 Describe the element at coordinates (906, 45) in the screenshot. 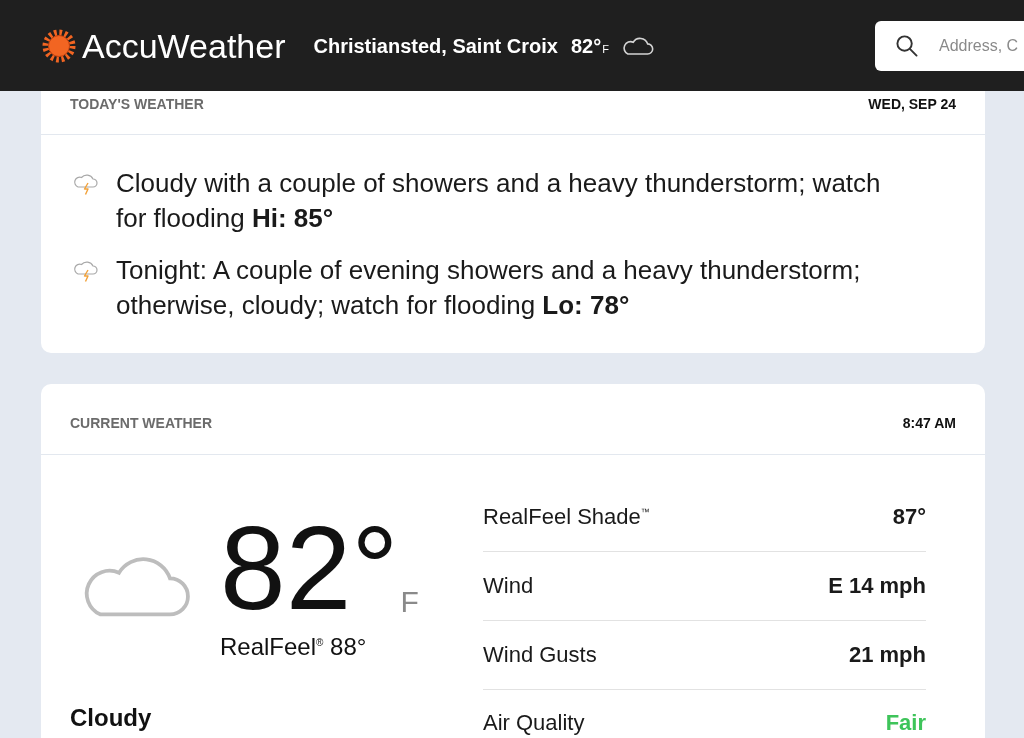

I see `search-icon` at that location.